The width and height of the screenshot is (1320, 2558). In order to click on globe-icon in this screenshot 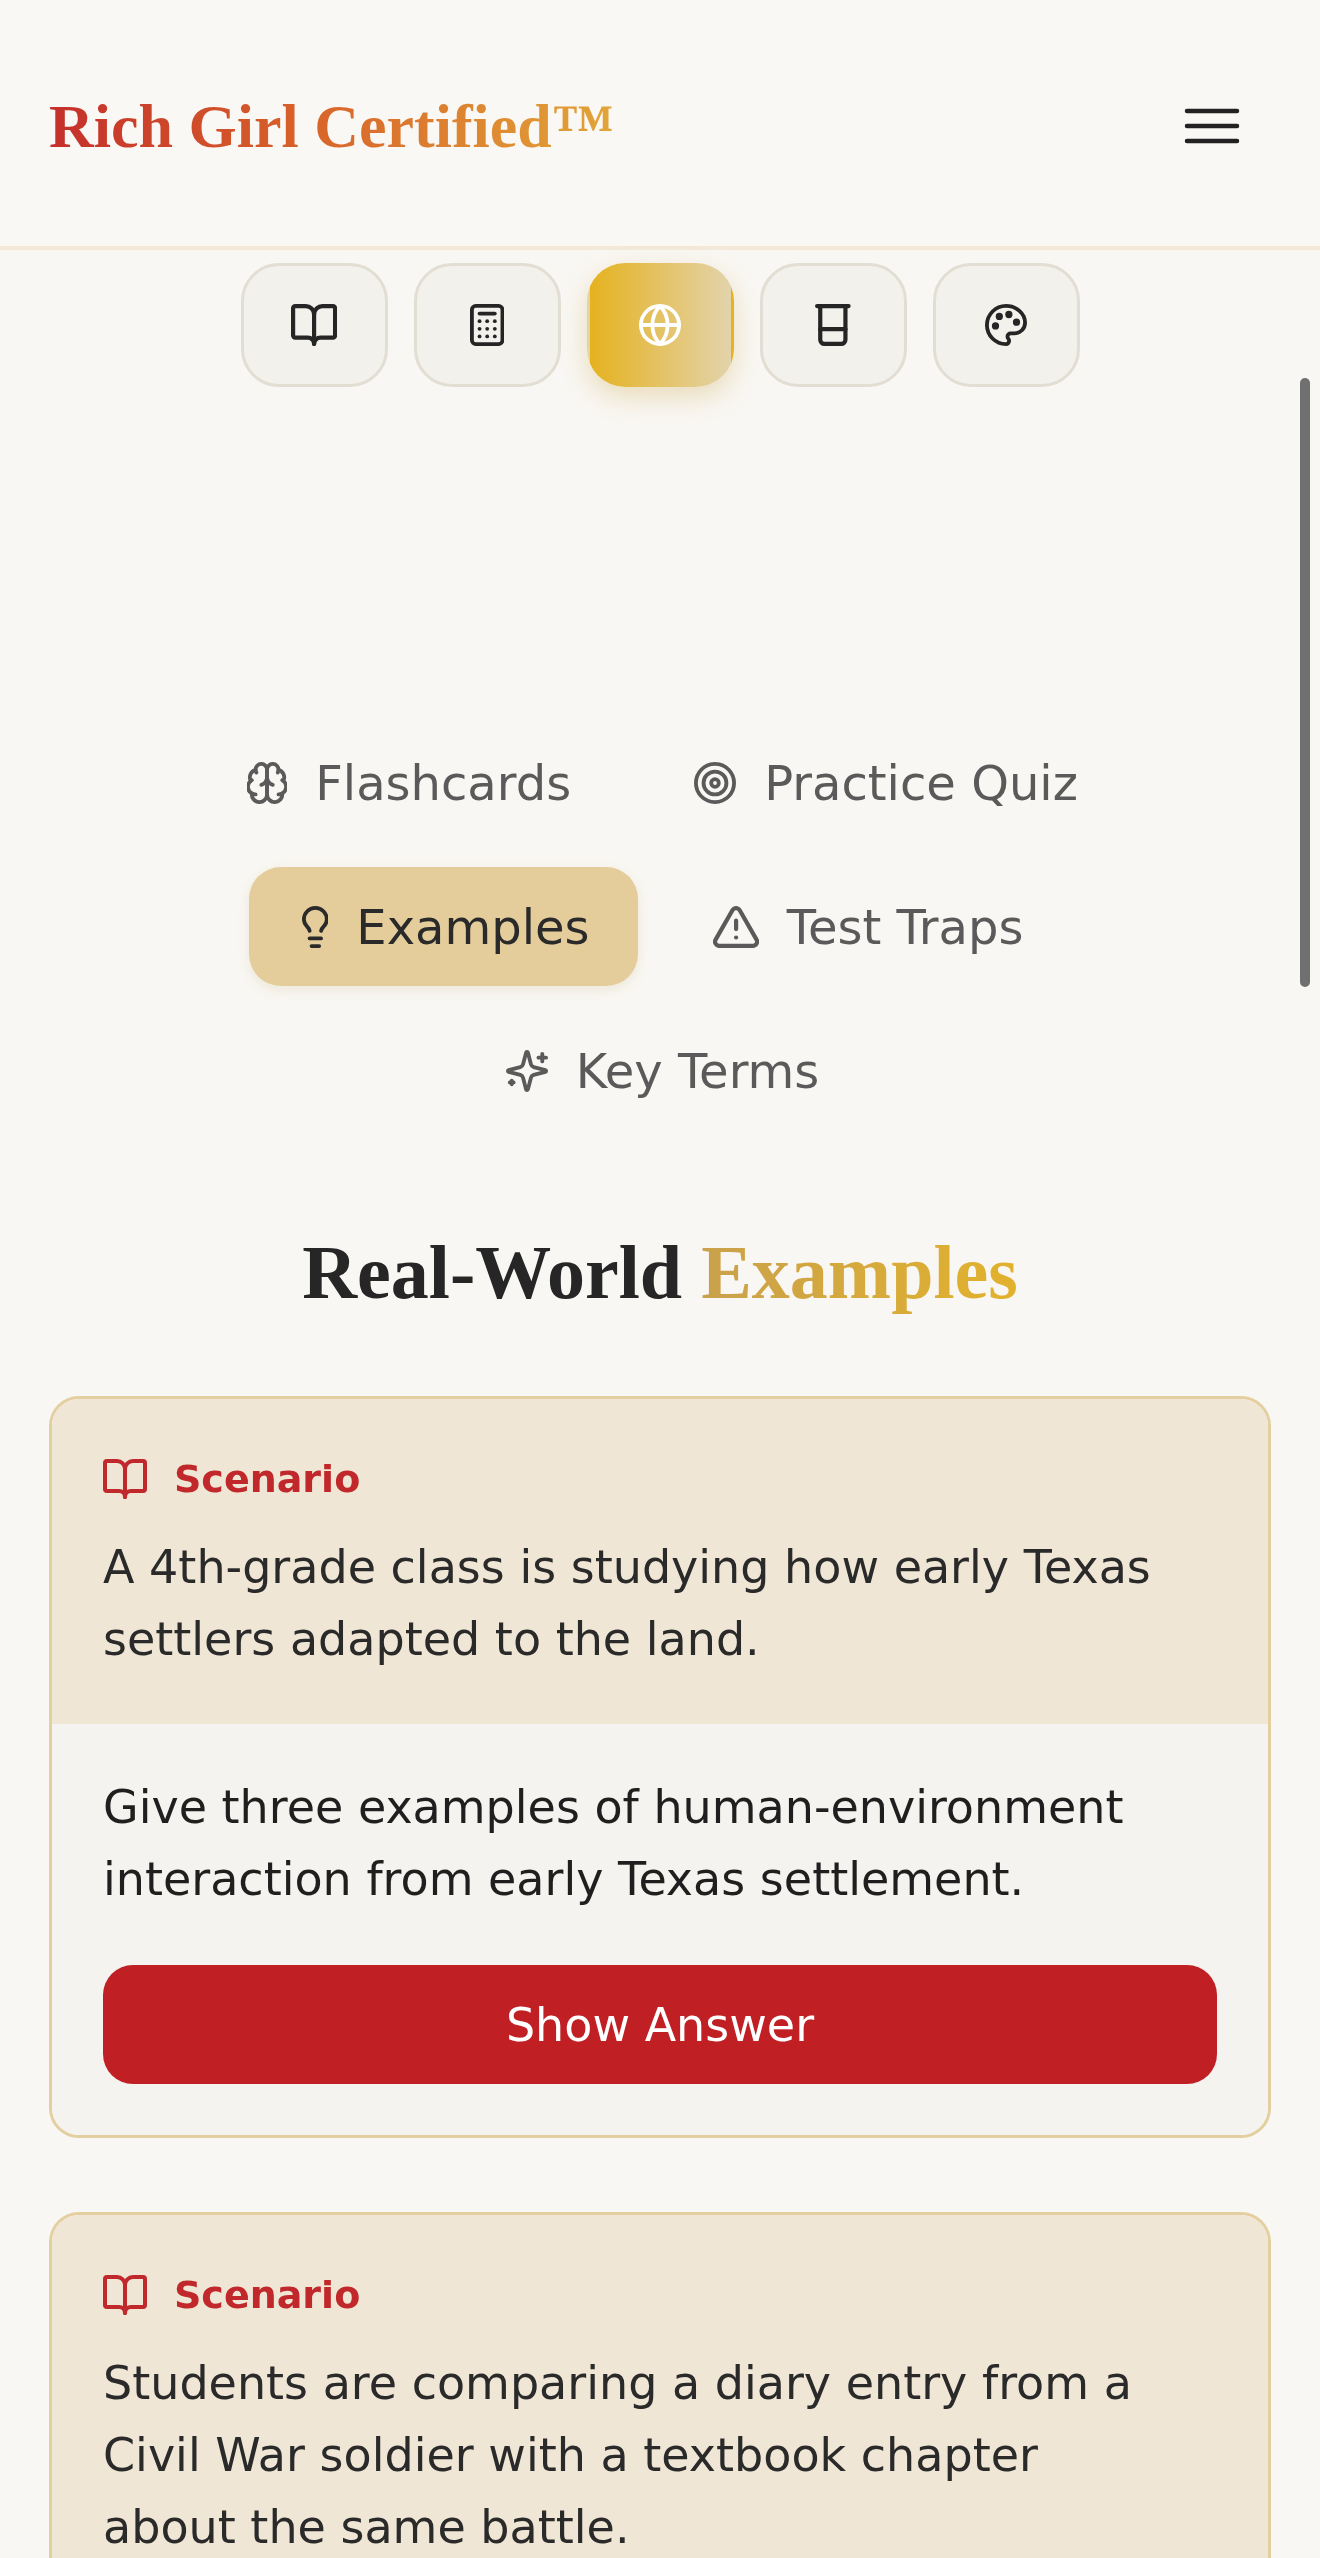, I will do `click(660, 325)`.